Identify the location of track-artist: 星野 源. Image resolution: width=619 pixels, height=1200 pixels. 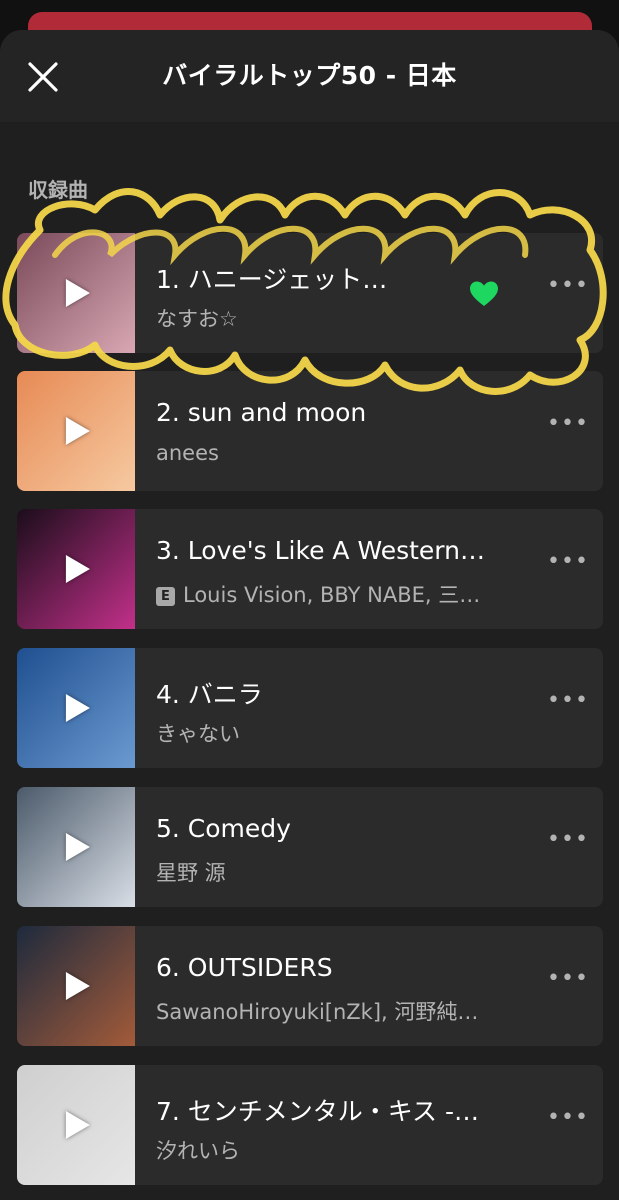
(331, 872).